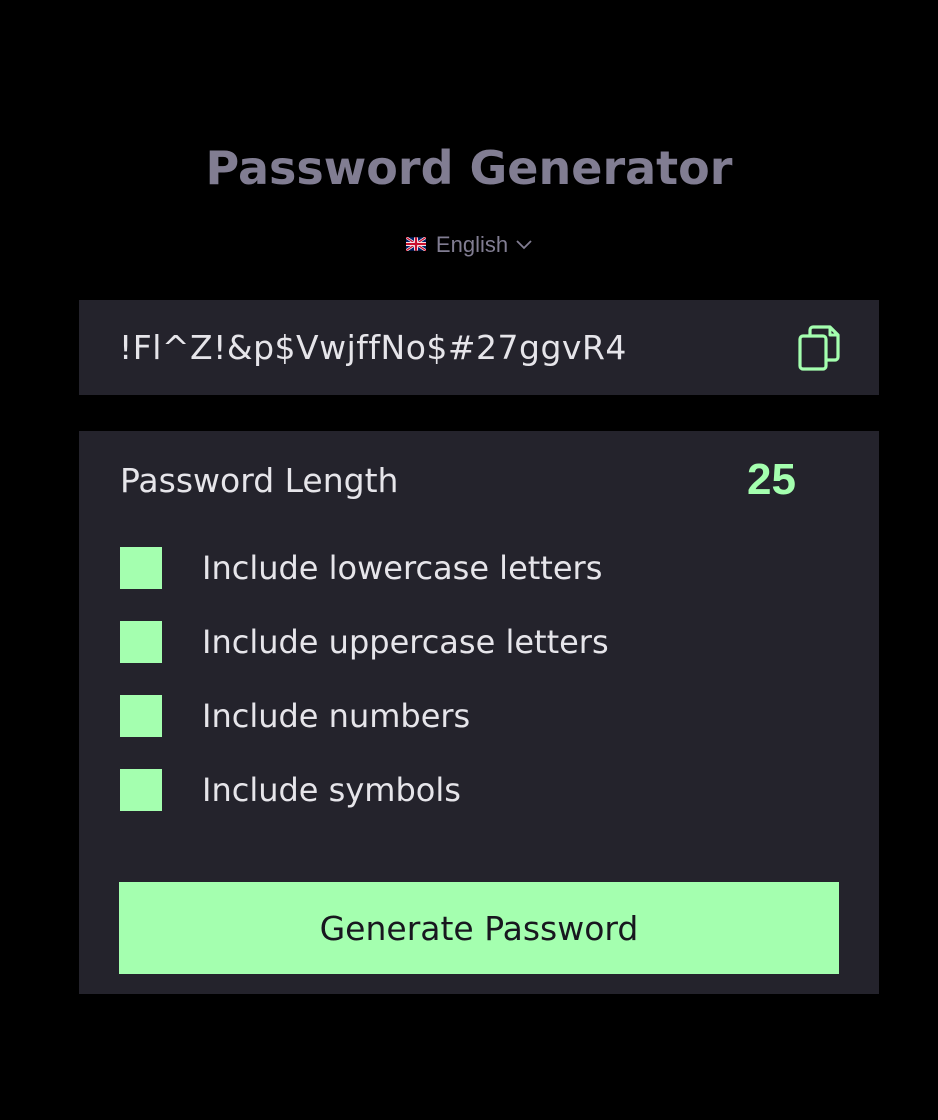  What do you see at coordinates (141, 568) in the screenshot?
I see `lowercase-checkbox` at bounding box center [141, 568].